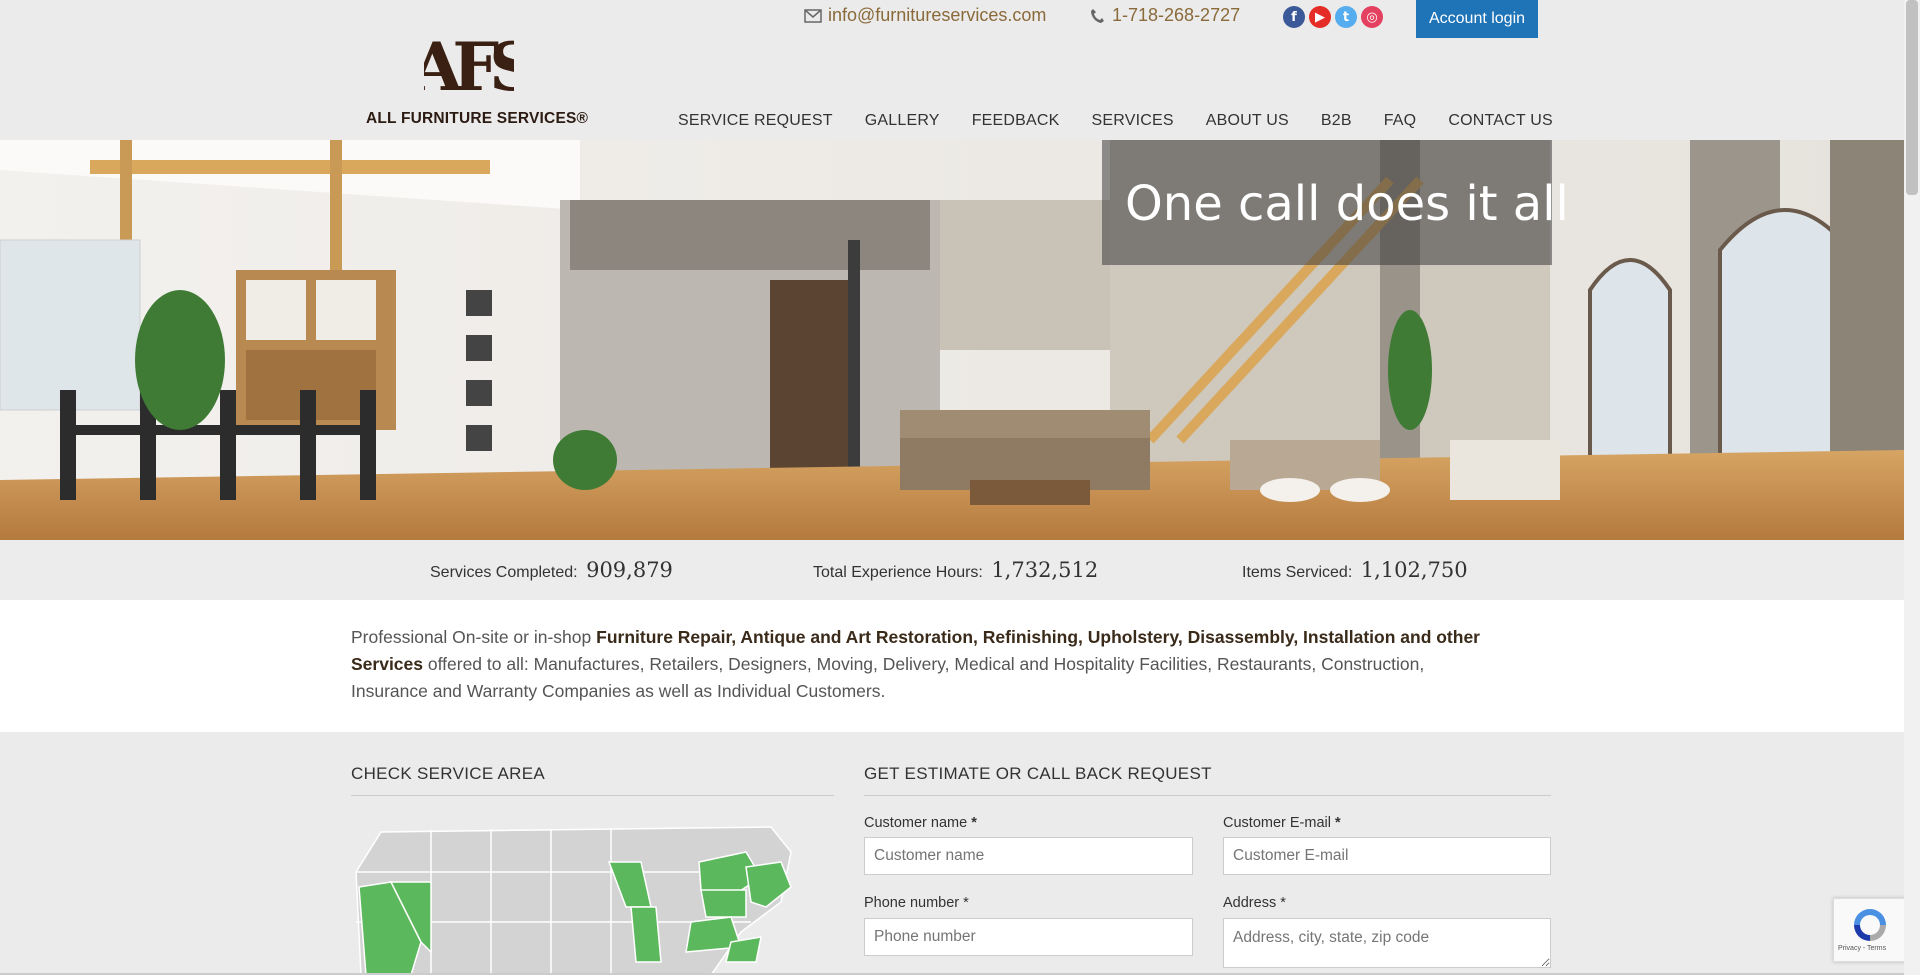 This screenshot has height=975, width=1920. Describe the element at coordinates (1320, 17) in the screenshot. I see `youtube-icon: ▶` at that location.